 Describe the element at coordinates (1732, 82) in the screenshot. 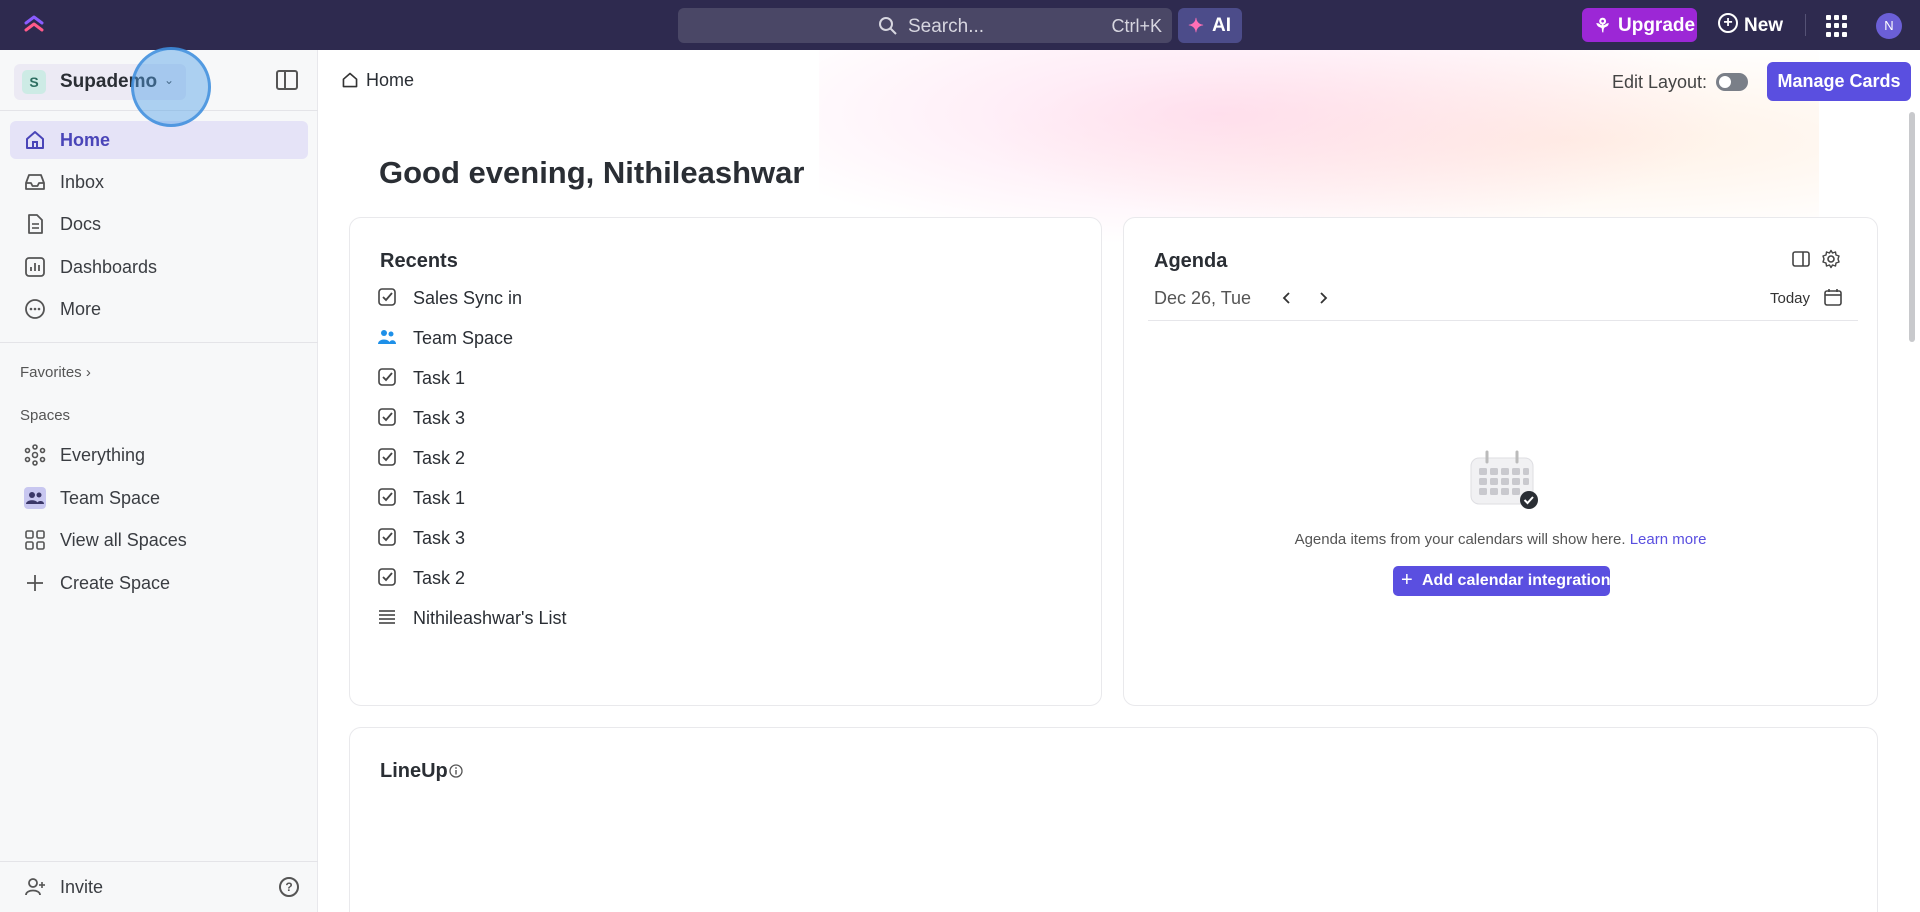

I see `edit-layout-toggle` at that location.